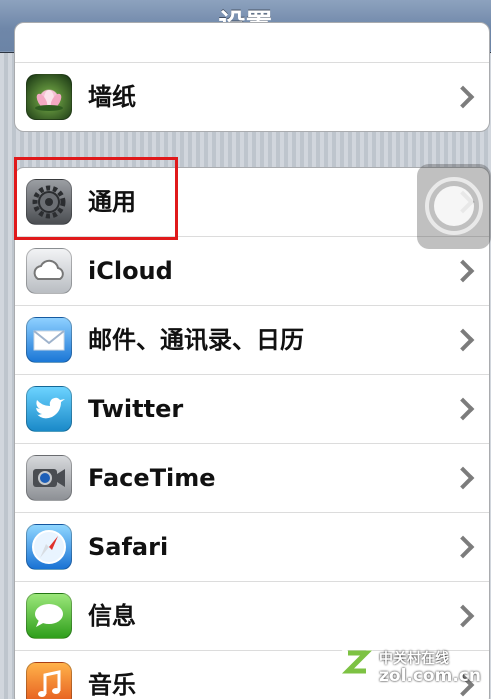 The width and height of the screenshot is (491, 699). What do you see at coordinates (196, 340) in the screenshot?
I see `settings-row-label: 邮件、通讯录、日历` at bounding box center [196, 340].